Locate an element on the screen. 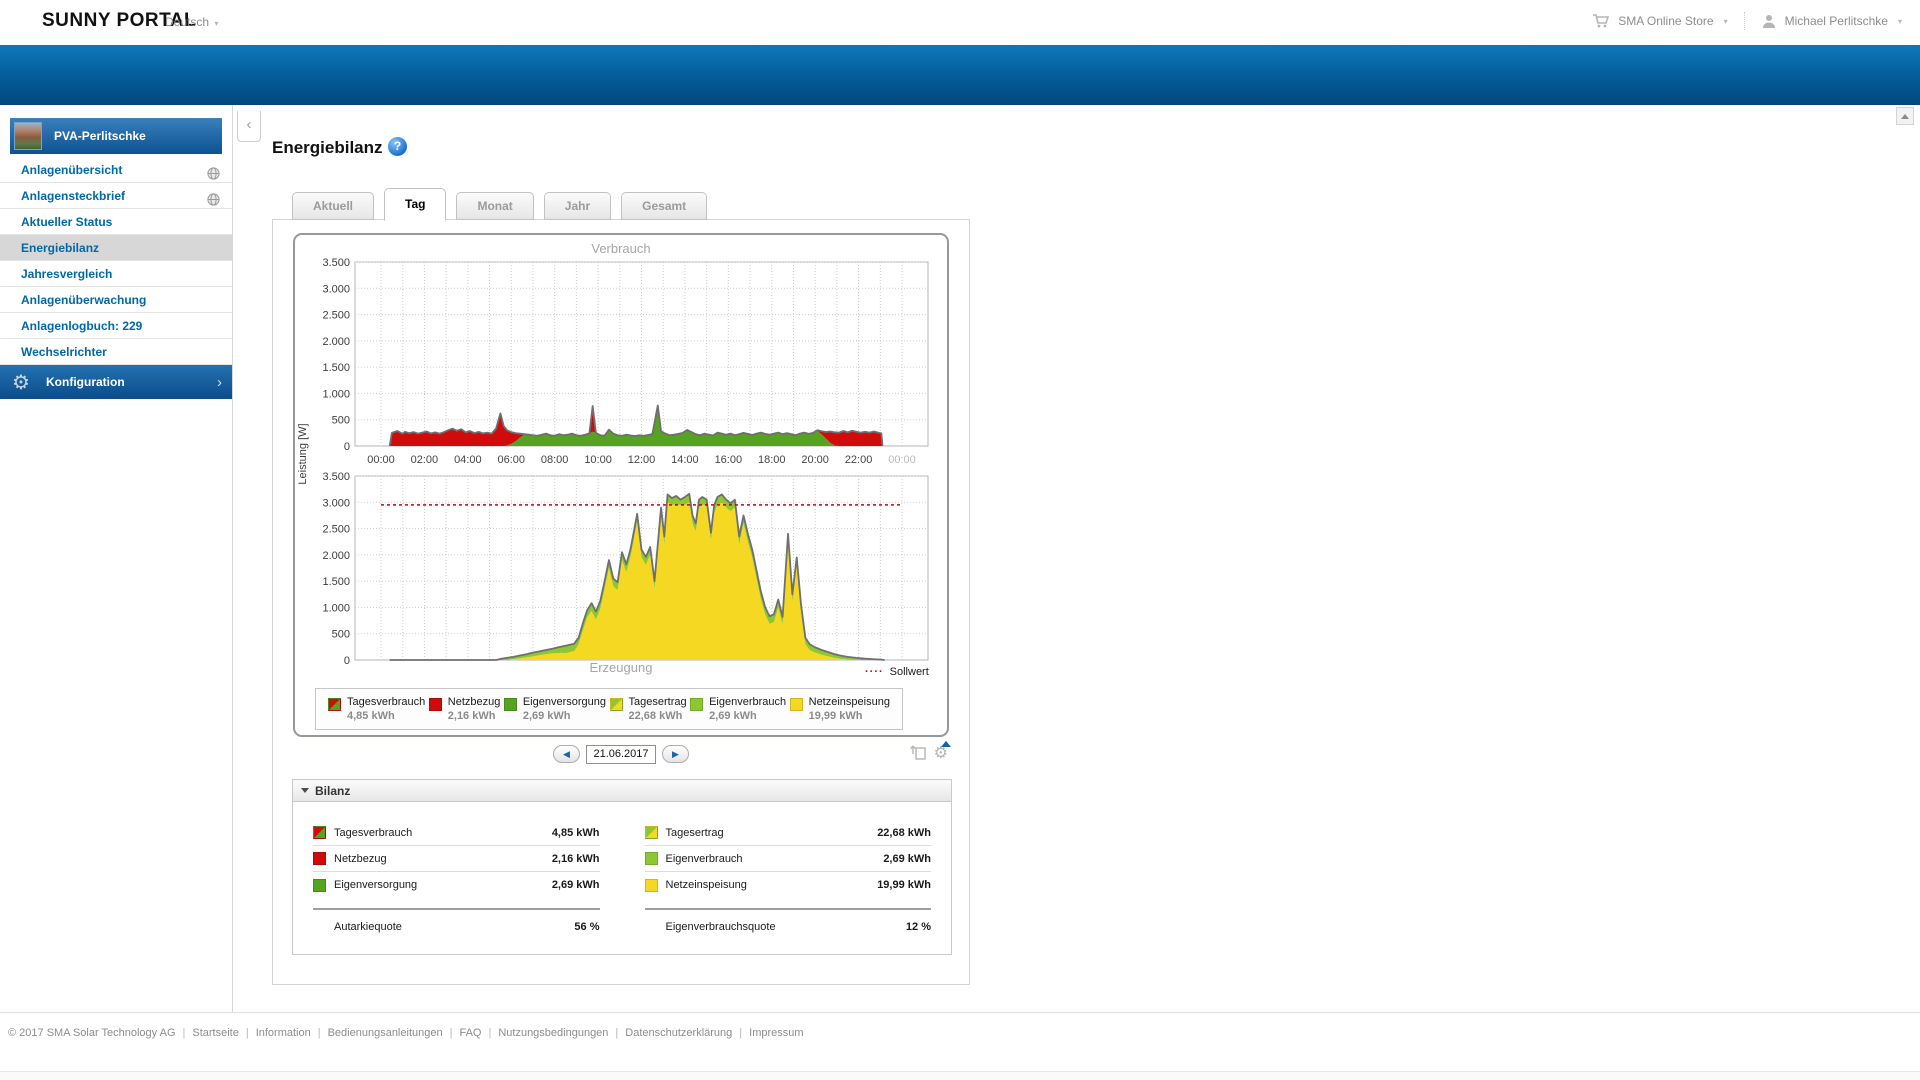 The width and height of the screenshot is (1920, 1080). gear-icon: ⚙ is located at coordinates (21, 382).